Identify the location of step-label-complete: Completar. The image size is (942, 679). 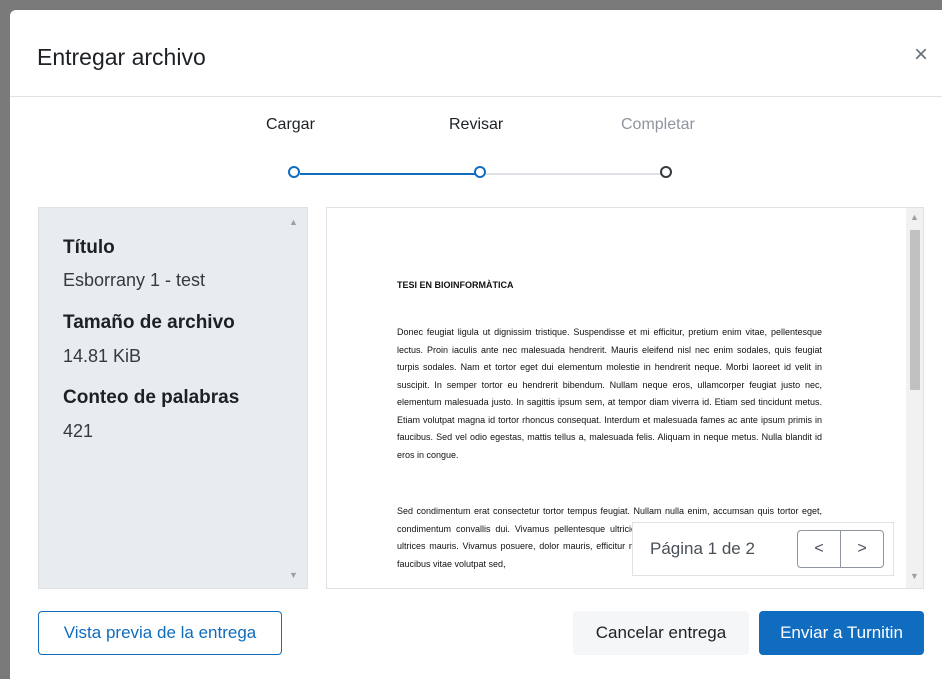
(658, 124).